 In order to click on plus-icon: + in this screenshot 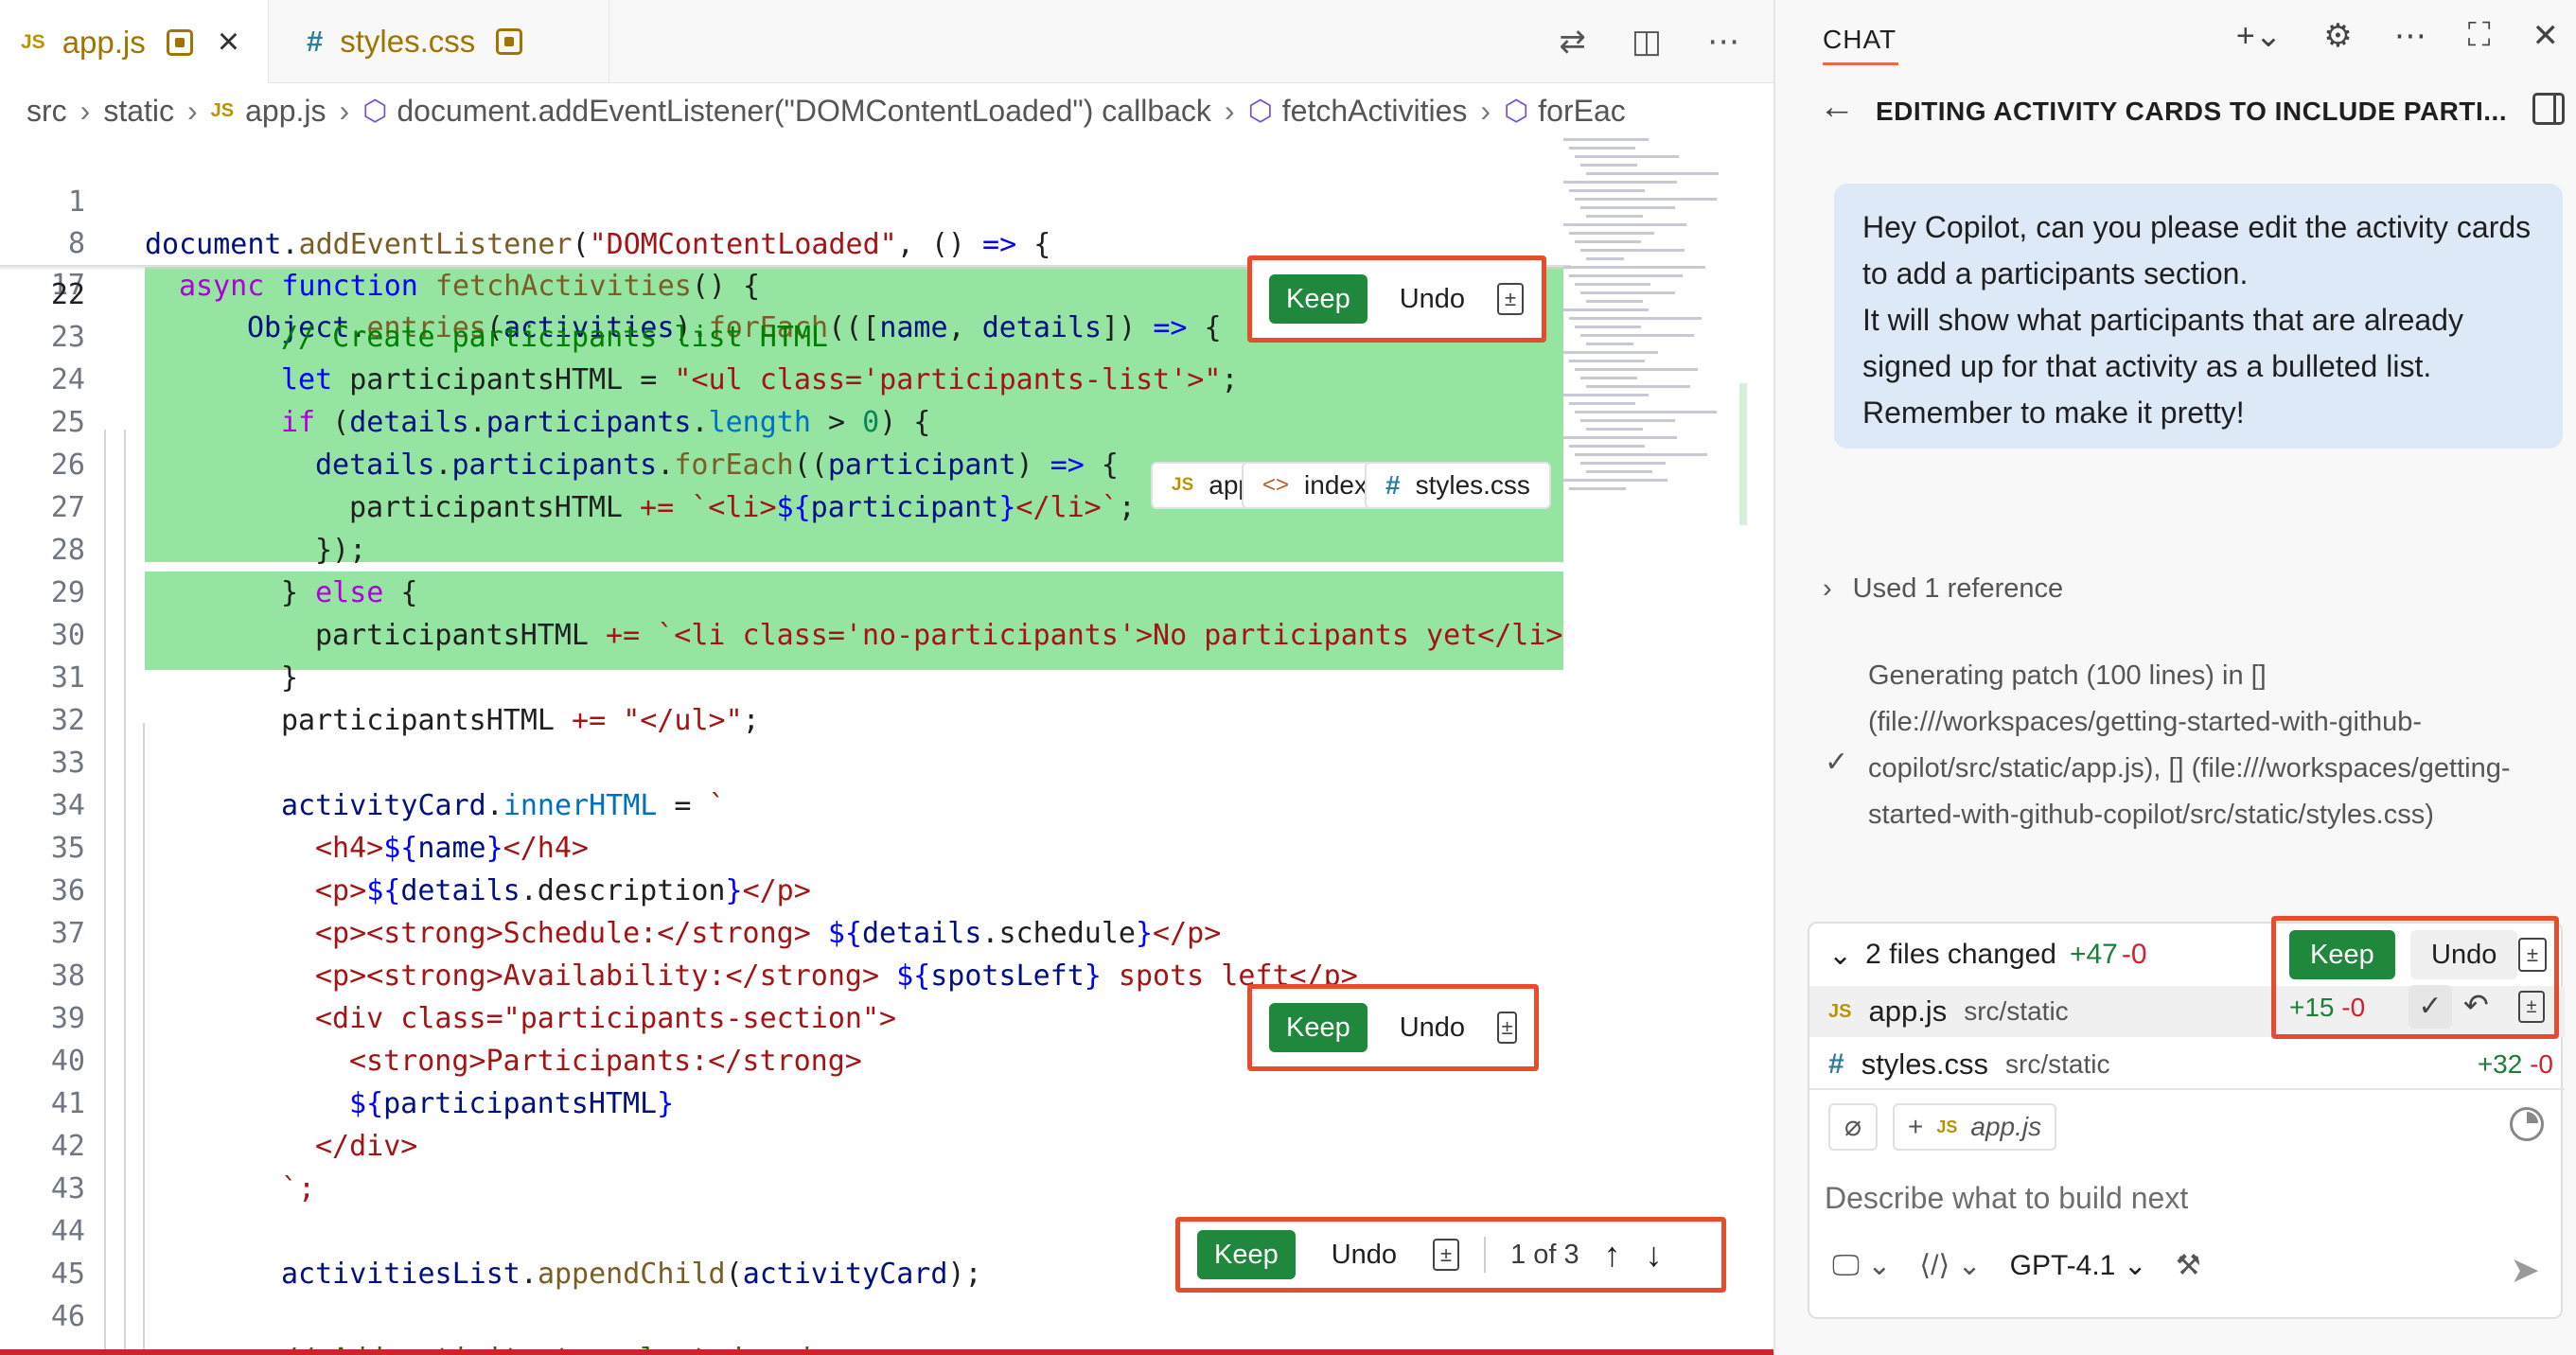, I will do `click(1916, 1126)`.